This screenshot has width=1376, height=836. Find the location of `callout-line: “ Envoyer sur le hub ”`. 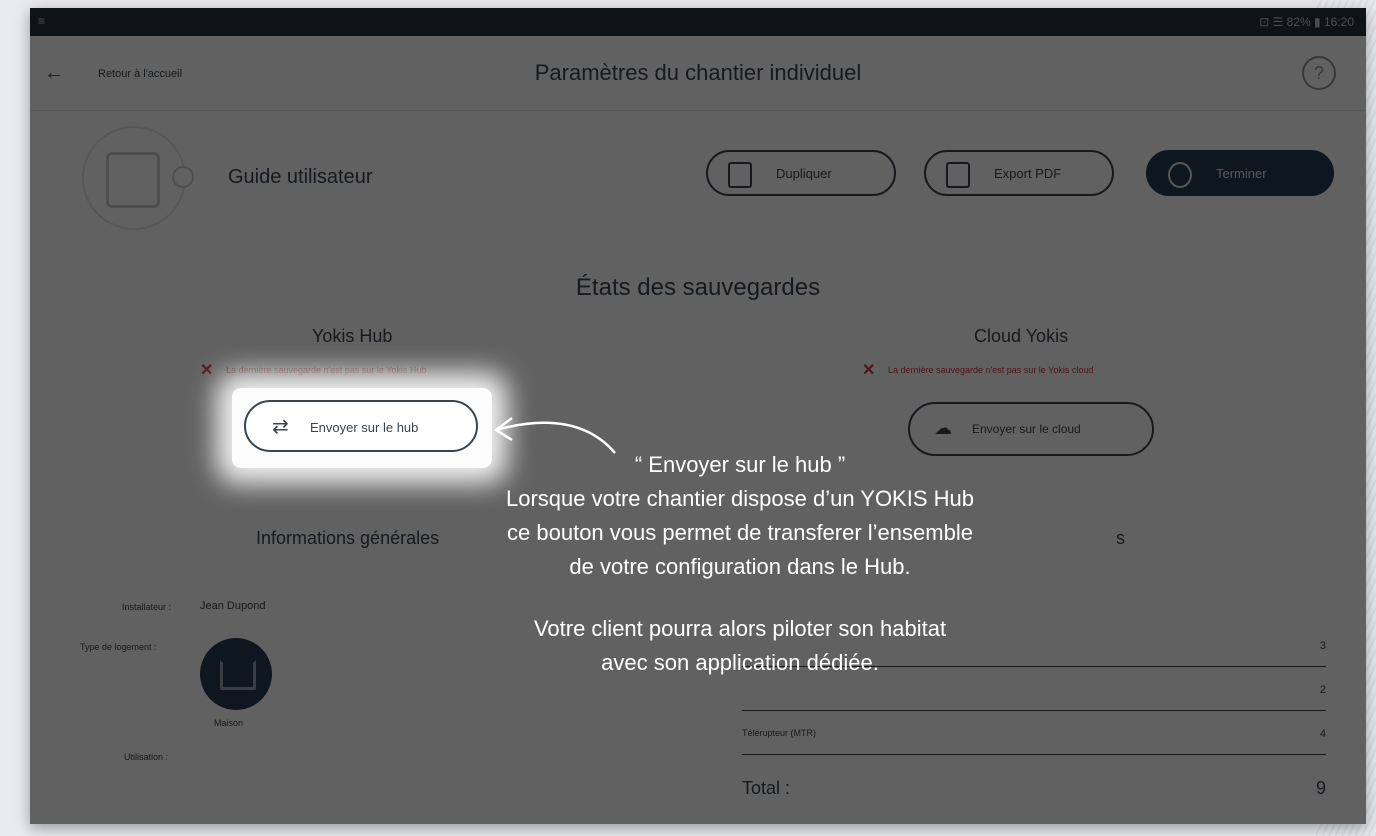

callout-line: “ Envoyer sur le hub ” is located at coordinates (740, 464).